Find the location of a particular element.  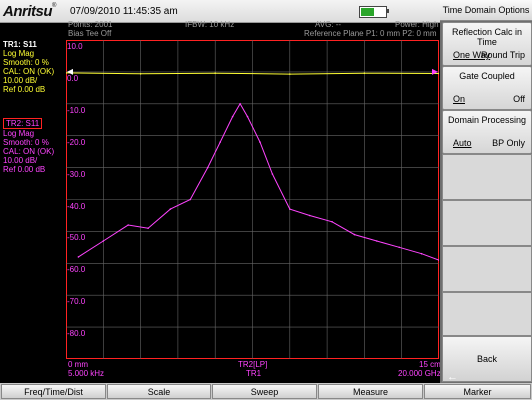

stop-frequency: 20.000 GHz is located at coordinates (419, 373).